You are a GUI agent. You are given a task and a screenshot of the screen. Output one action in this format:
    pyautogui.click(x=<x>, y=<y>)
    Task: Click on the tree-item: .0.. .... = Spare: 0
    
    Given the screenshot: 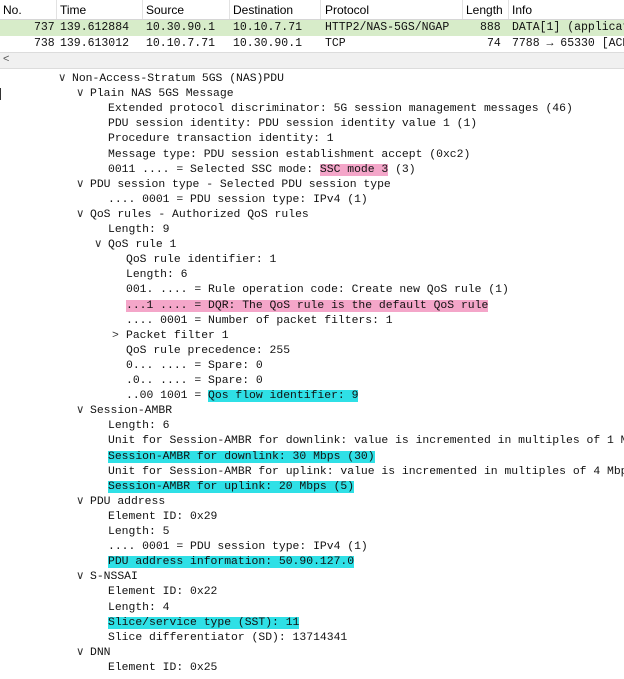 What is the action you would take?
    pyautogui.click(x=194, y=381)
    